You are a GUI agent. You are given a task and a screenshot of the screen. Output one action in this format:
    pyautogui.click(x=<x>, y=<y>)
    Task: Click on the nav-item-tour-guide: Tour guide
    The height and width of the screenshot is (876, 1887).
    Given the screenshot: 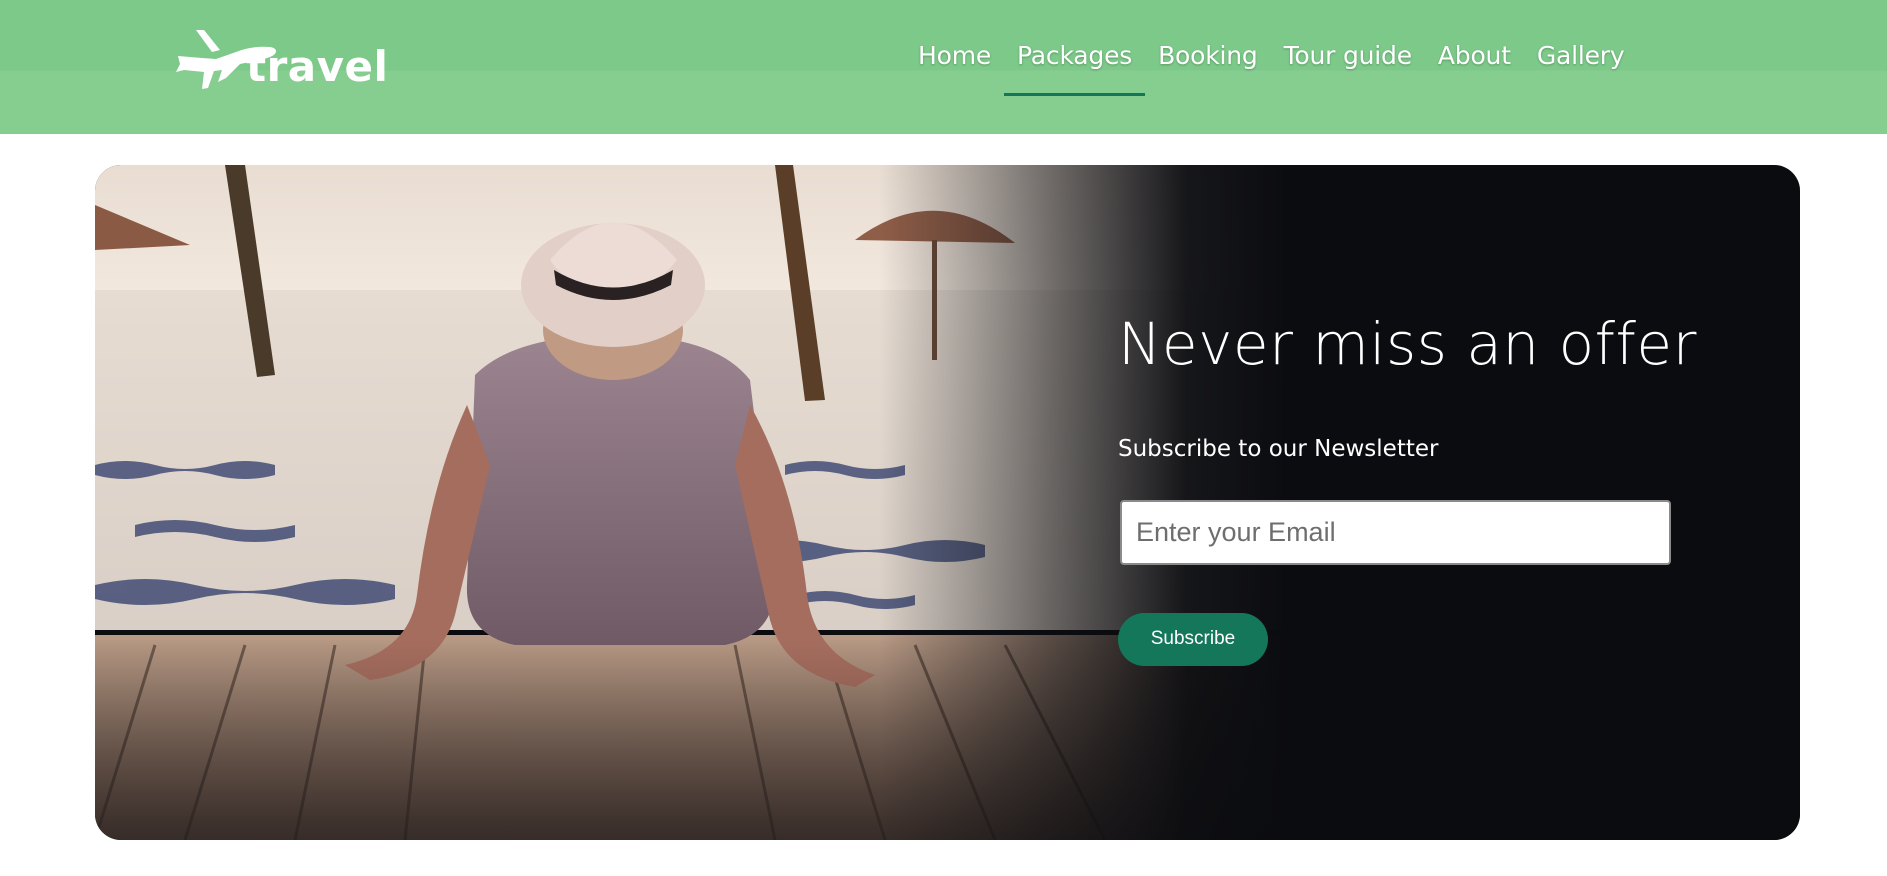 What is the action you would take?
    pyautogui.click(x=1348, y=67)
    